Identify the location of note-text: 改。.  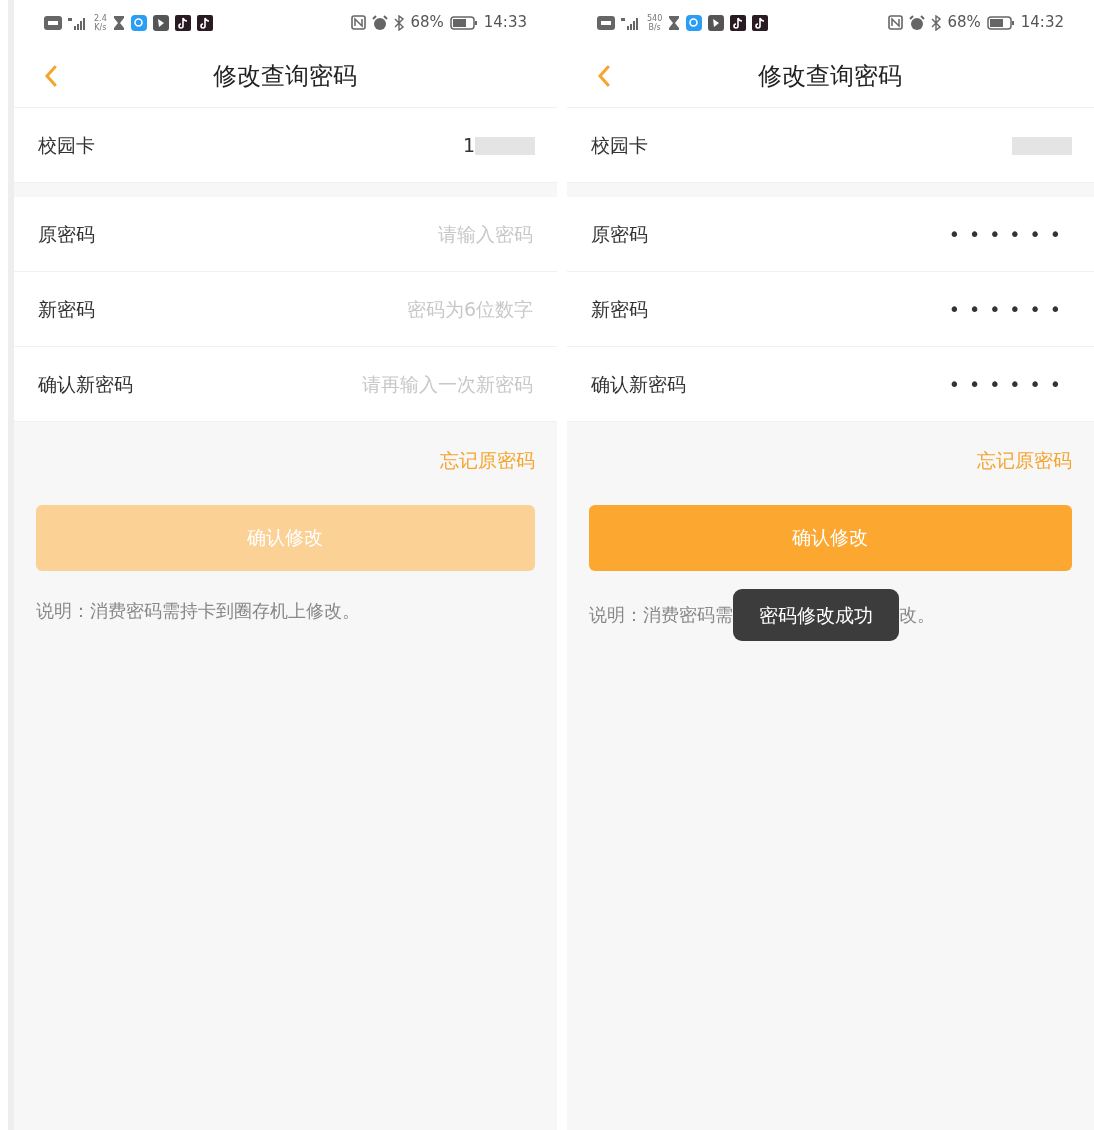
(917, 615).